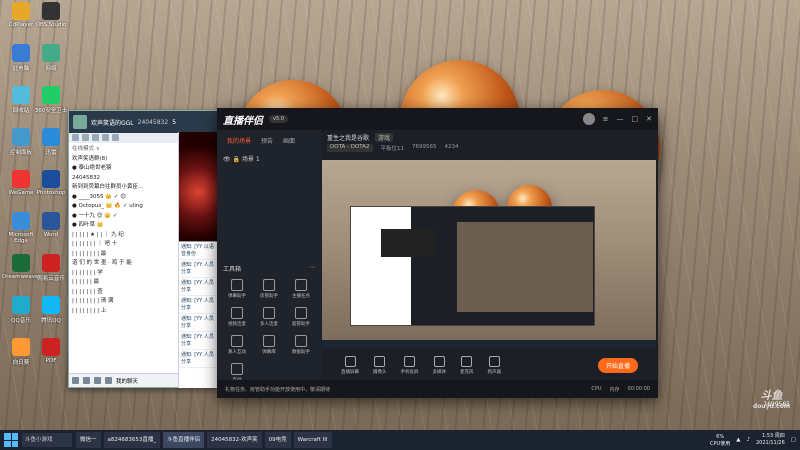 This screenshot has width=800, height=450. I want to click on desktop-icon: 360安全卫士, so click(51, 100).